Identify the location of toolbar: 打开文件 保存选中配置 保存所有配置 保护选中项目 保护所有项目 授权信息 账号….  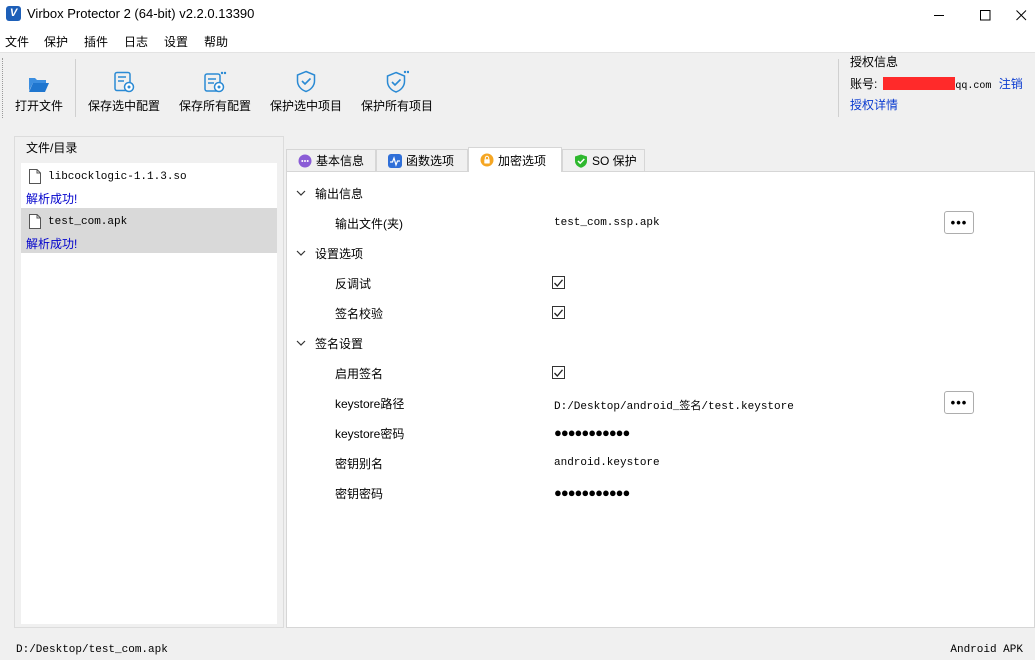
(517, 87).